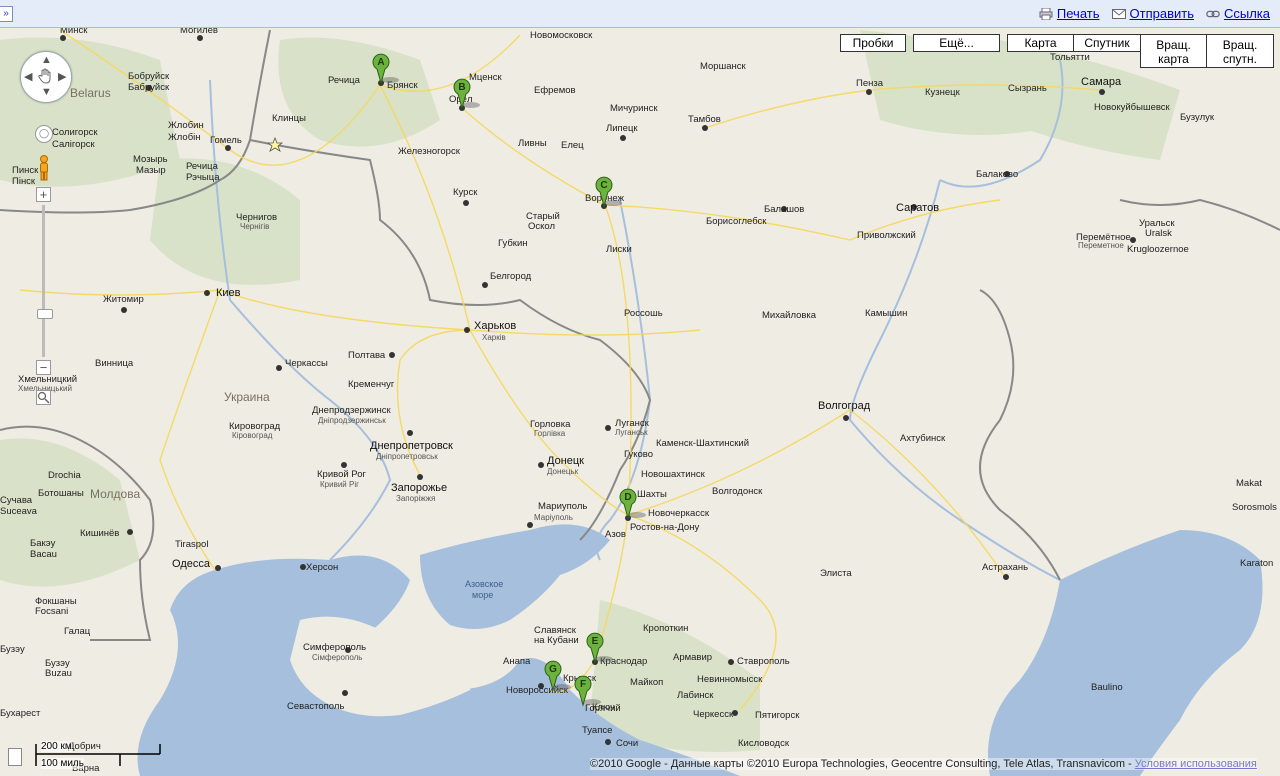 The width and height of the screenshot is (1280, 776). Describe the element at coordinates (482, 595) in the screenshot. I see `sea-label-azov-2: море` at that location.